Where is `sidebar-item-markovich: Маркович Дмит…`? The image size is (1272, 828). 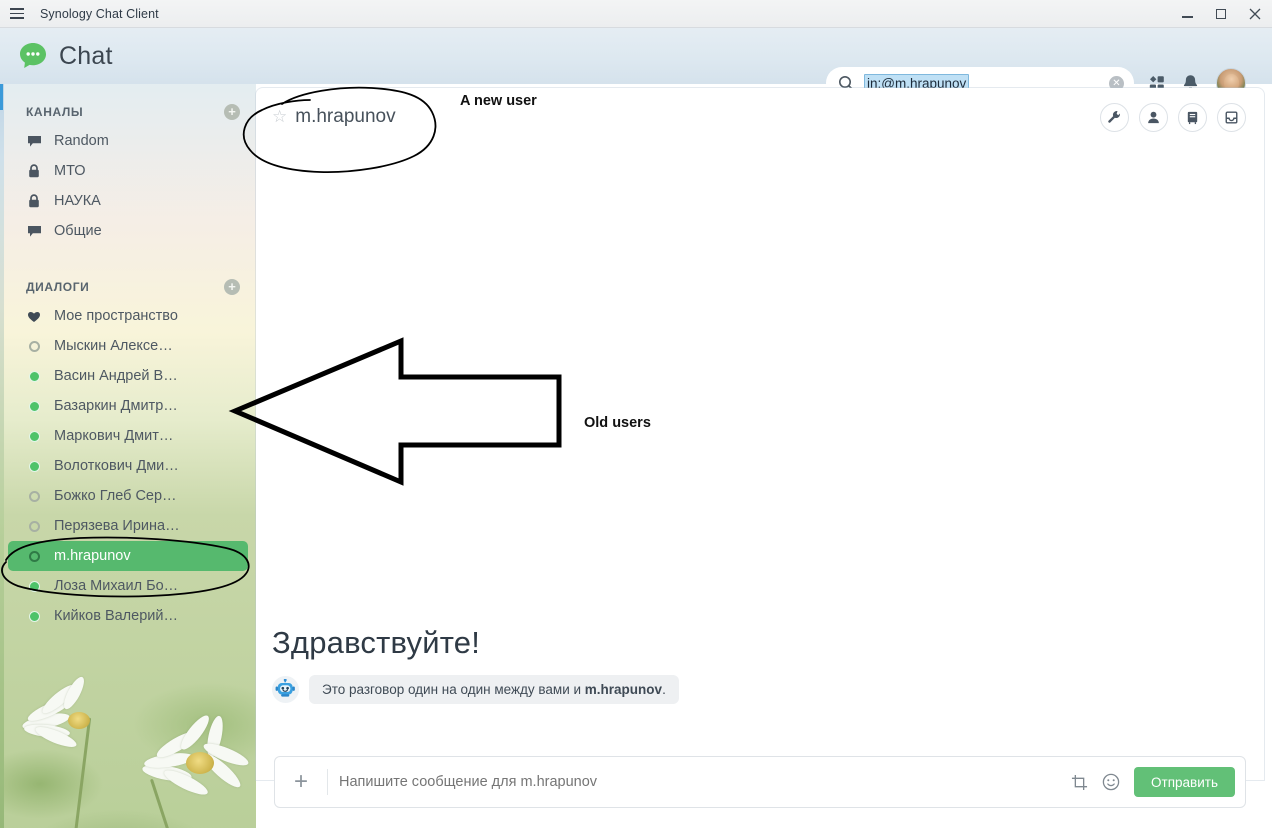 sidebar-item-markovich: Маркович Дмит… is located at coordinates (128, 436).